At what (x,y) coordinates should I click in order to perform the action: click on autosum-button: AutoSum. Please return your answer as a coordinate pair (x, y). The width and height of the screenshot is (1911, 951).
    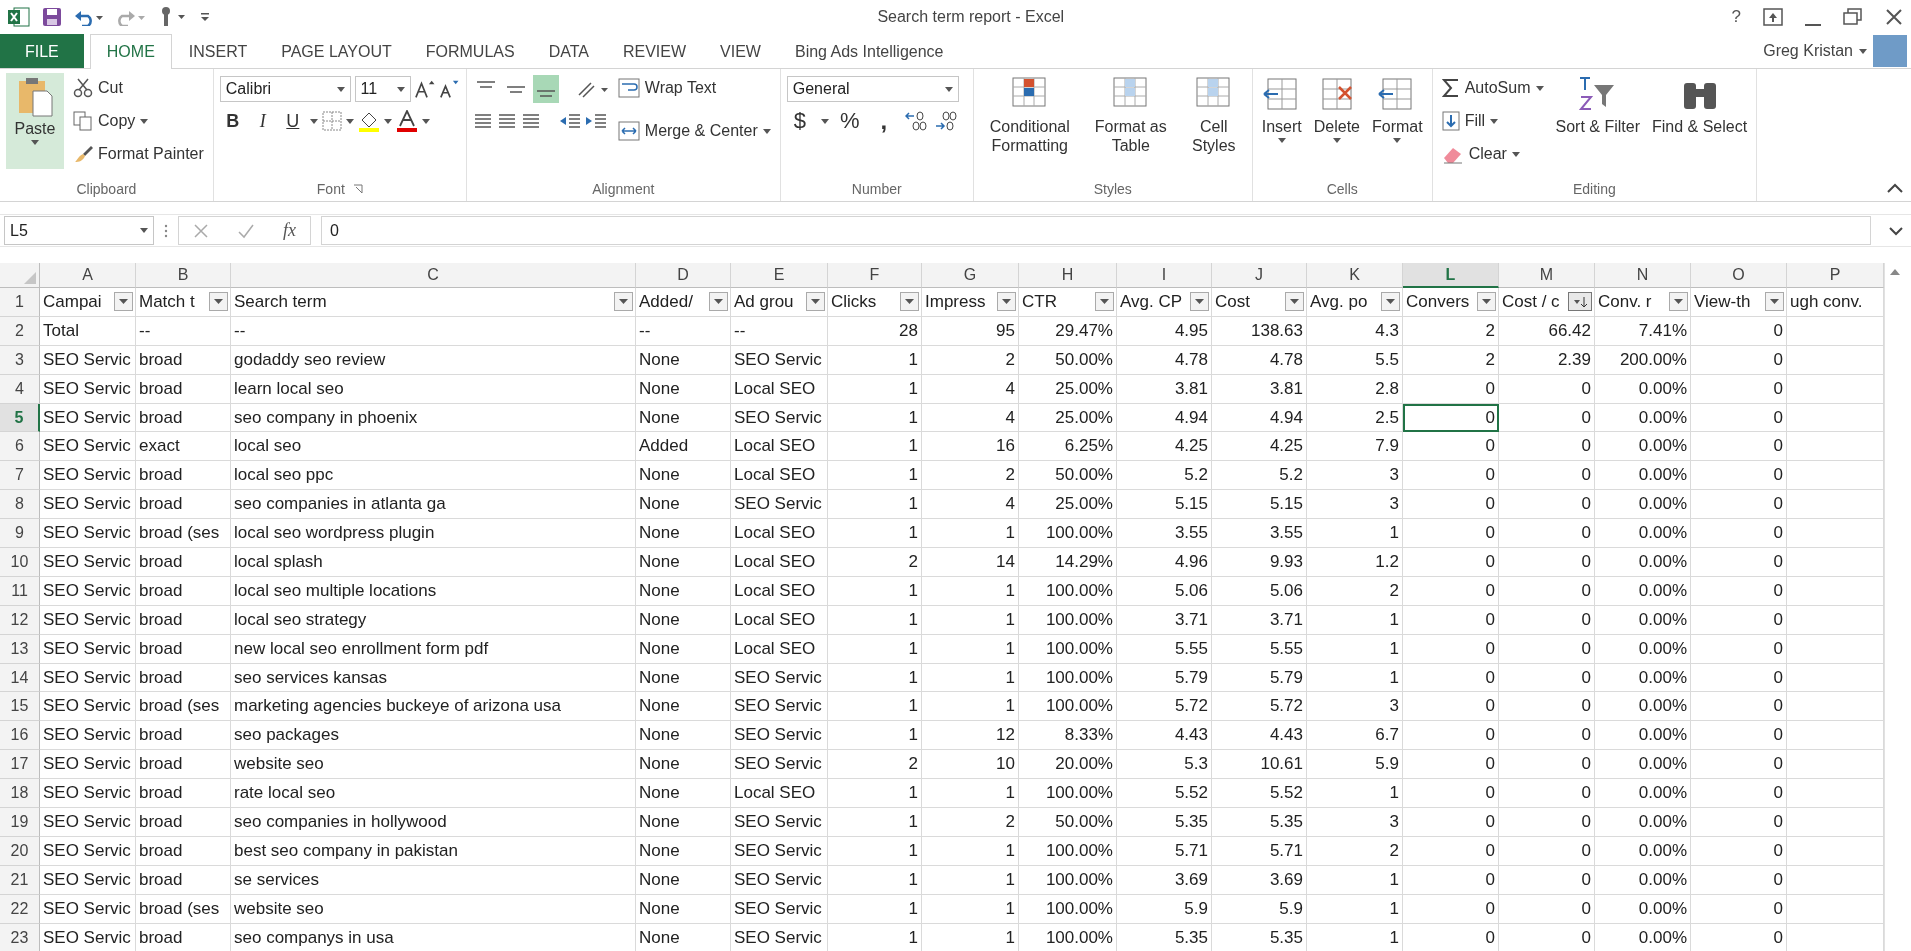
    Looking at the image, I should click on (1492, 88).